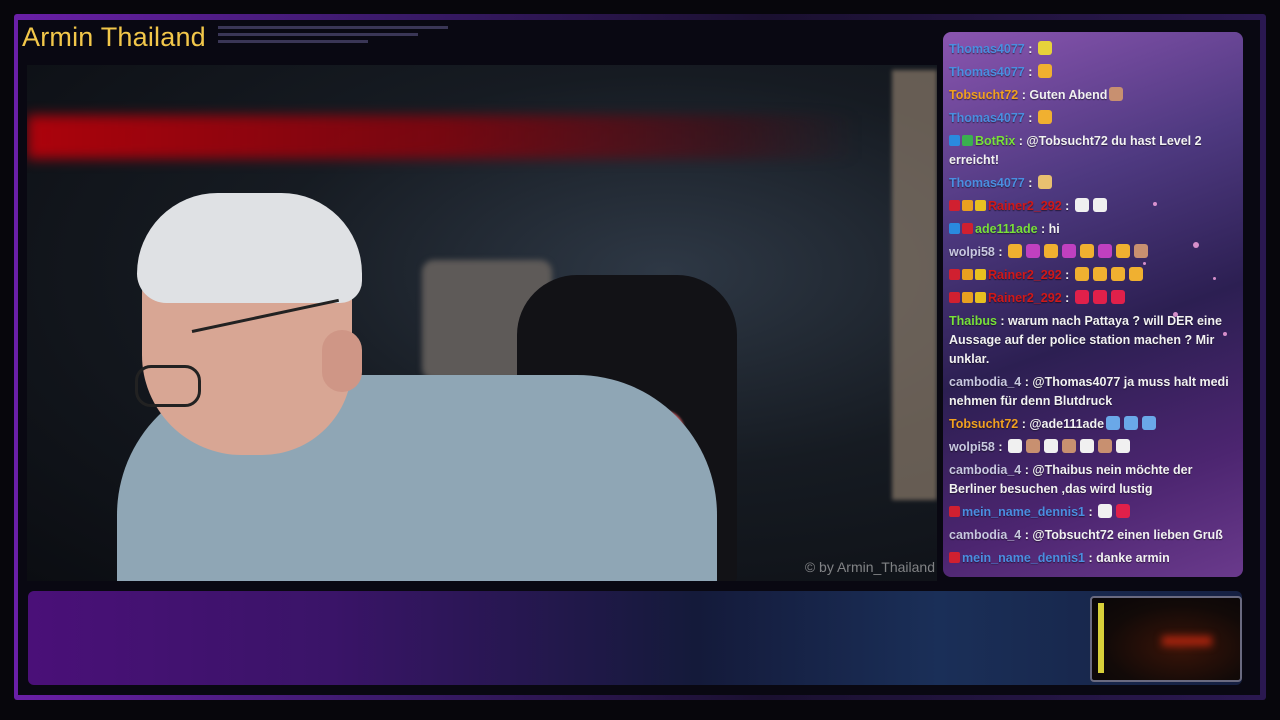 Image resolution: width=1280 pixels, height=720 pixels. Describe the element at coordinates (995, 141) in the screenshot. I see `chat-username: BotRix` at that location.